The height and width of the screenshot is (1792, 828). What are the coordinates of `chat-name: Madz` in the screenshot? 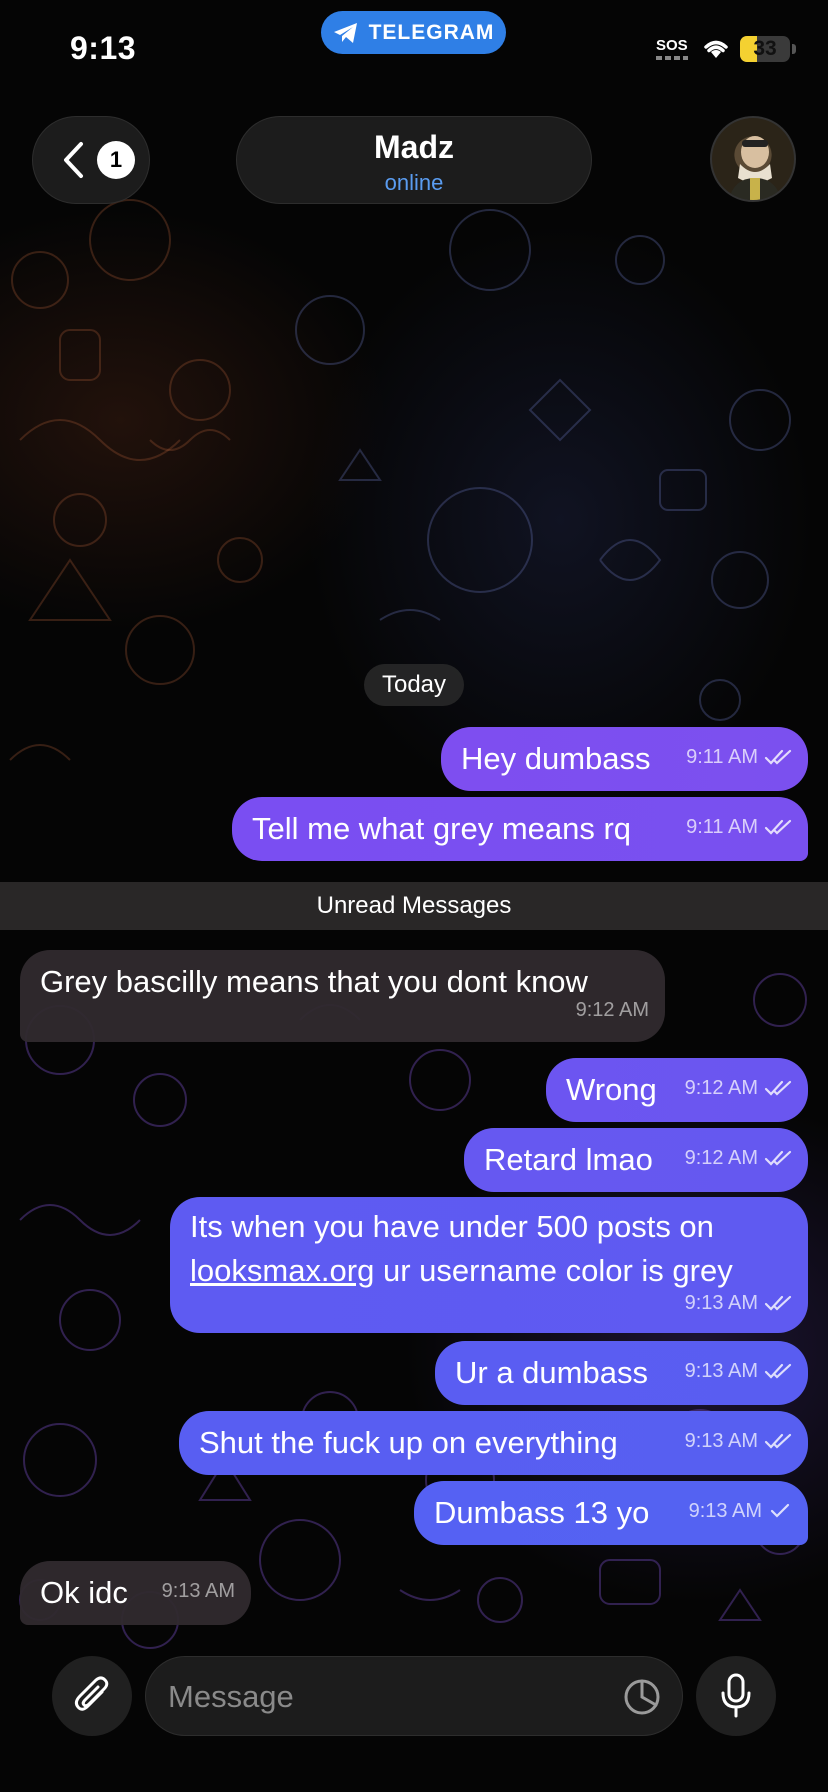 It's located at (414, 147).